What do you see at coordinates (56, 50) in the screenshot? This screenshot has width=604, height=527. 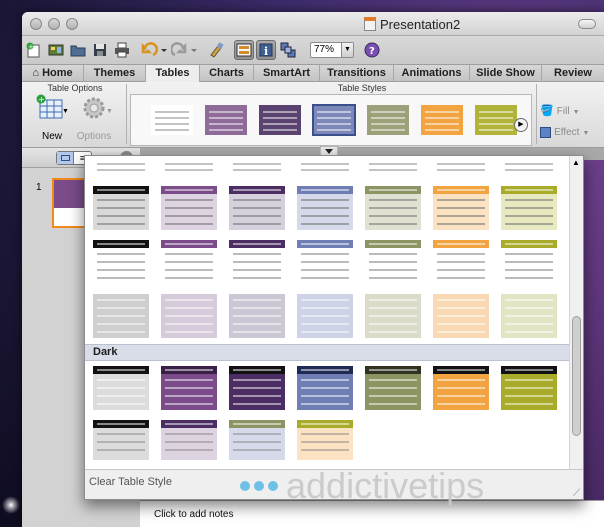 I see `media-browser-button` at bounding box center [56, 50].